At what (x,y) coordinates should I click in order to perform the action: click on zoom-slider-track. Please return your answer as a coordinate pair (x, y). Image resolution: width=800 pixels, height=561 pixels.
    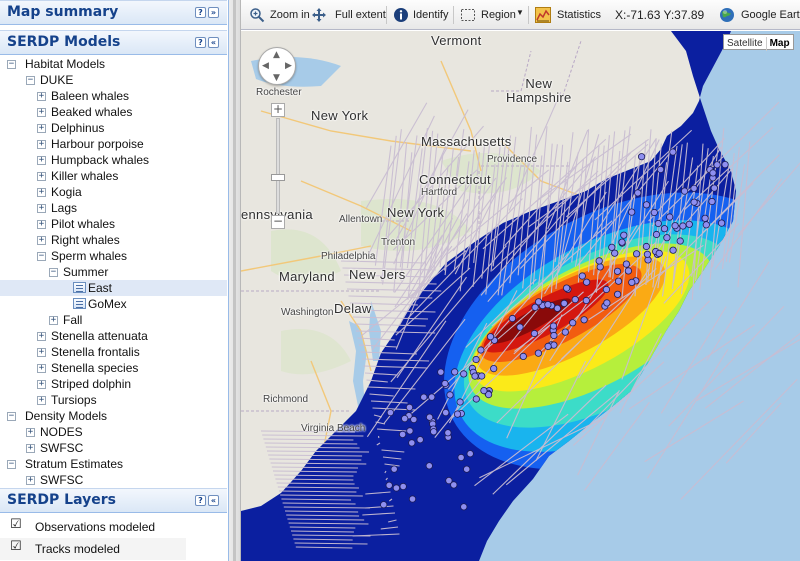
    Looking at the image, I should click on (278, 166).